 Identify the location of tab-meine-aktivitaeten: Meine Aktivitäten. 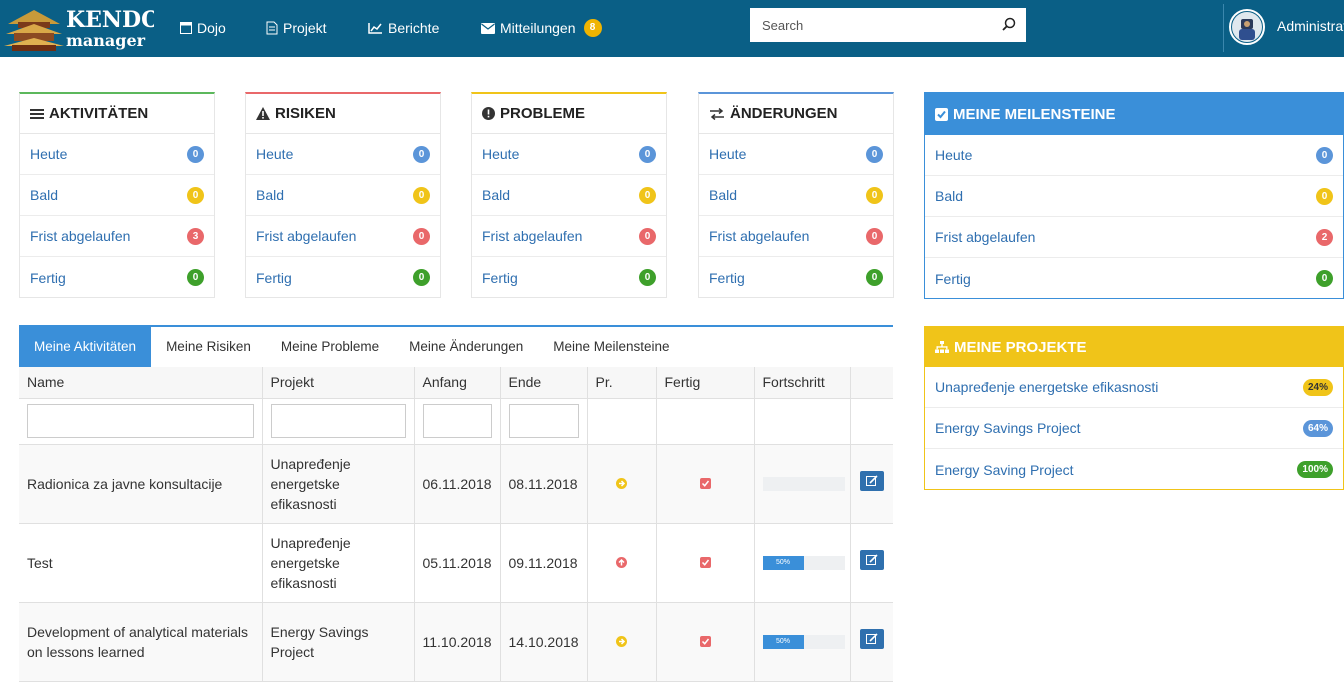
(85, 347).